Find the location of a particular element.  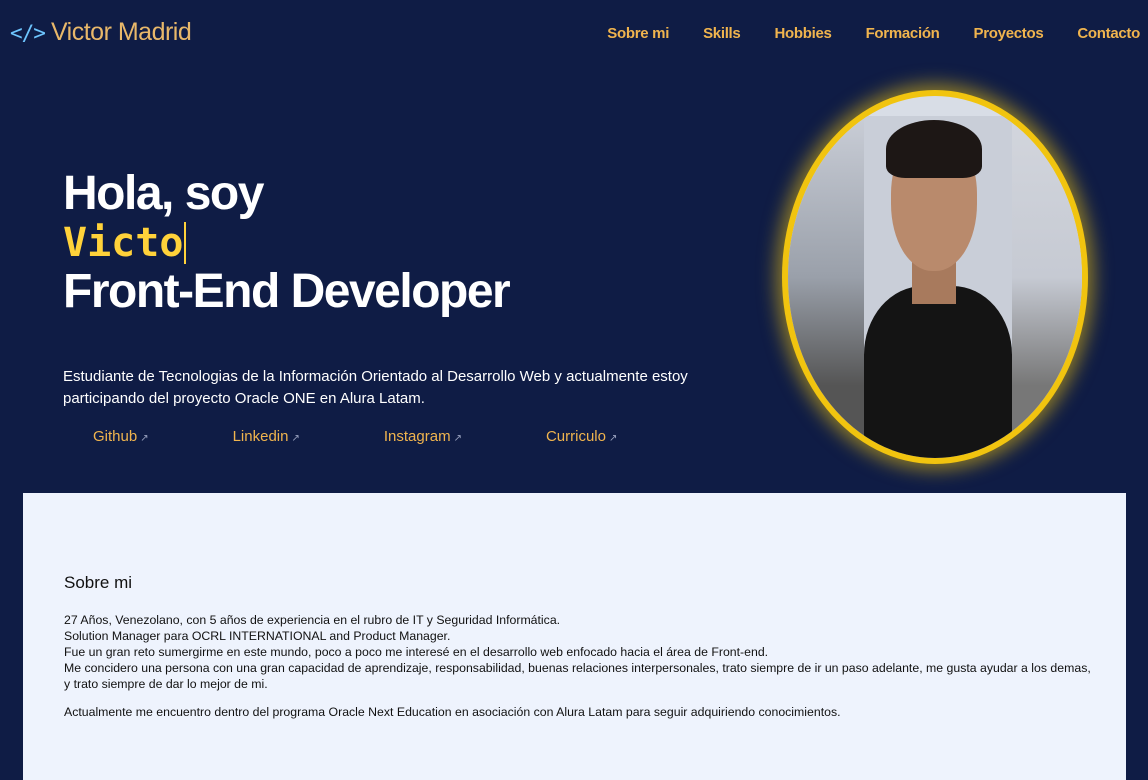

nav-link-skills: Skills is located at coordinates (722, 33).